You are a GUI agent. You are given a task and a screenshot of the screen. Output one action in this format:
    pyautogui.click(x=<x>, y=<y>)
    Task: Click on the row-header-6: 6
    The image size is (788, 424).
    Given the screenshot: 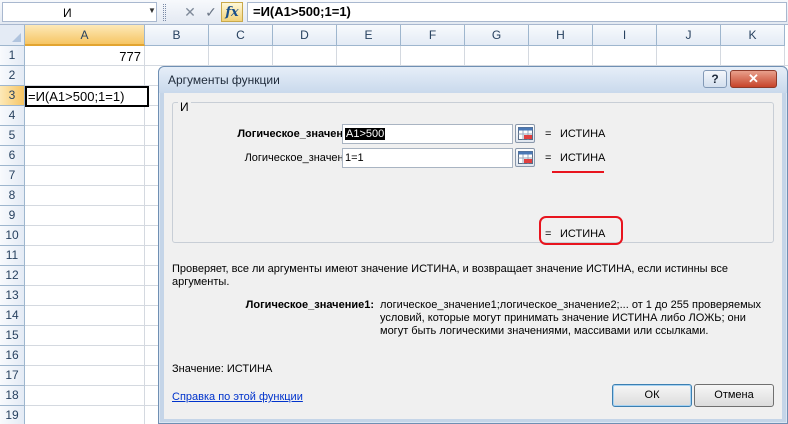 What is the action you would take?
    pyautogui.click(x=12, y=156)
    